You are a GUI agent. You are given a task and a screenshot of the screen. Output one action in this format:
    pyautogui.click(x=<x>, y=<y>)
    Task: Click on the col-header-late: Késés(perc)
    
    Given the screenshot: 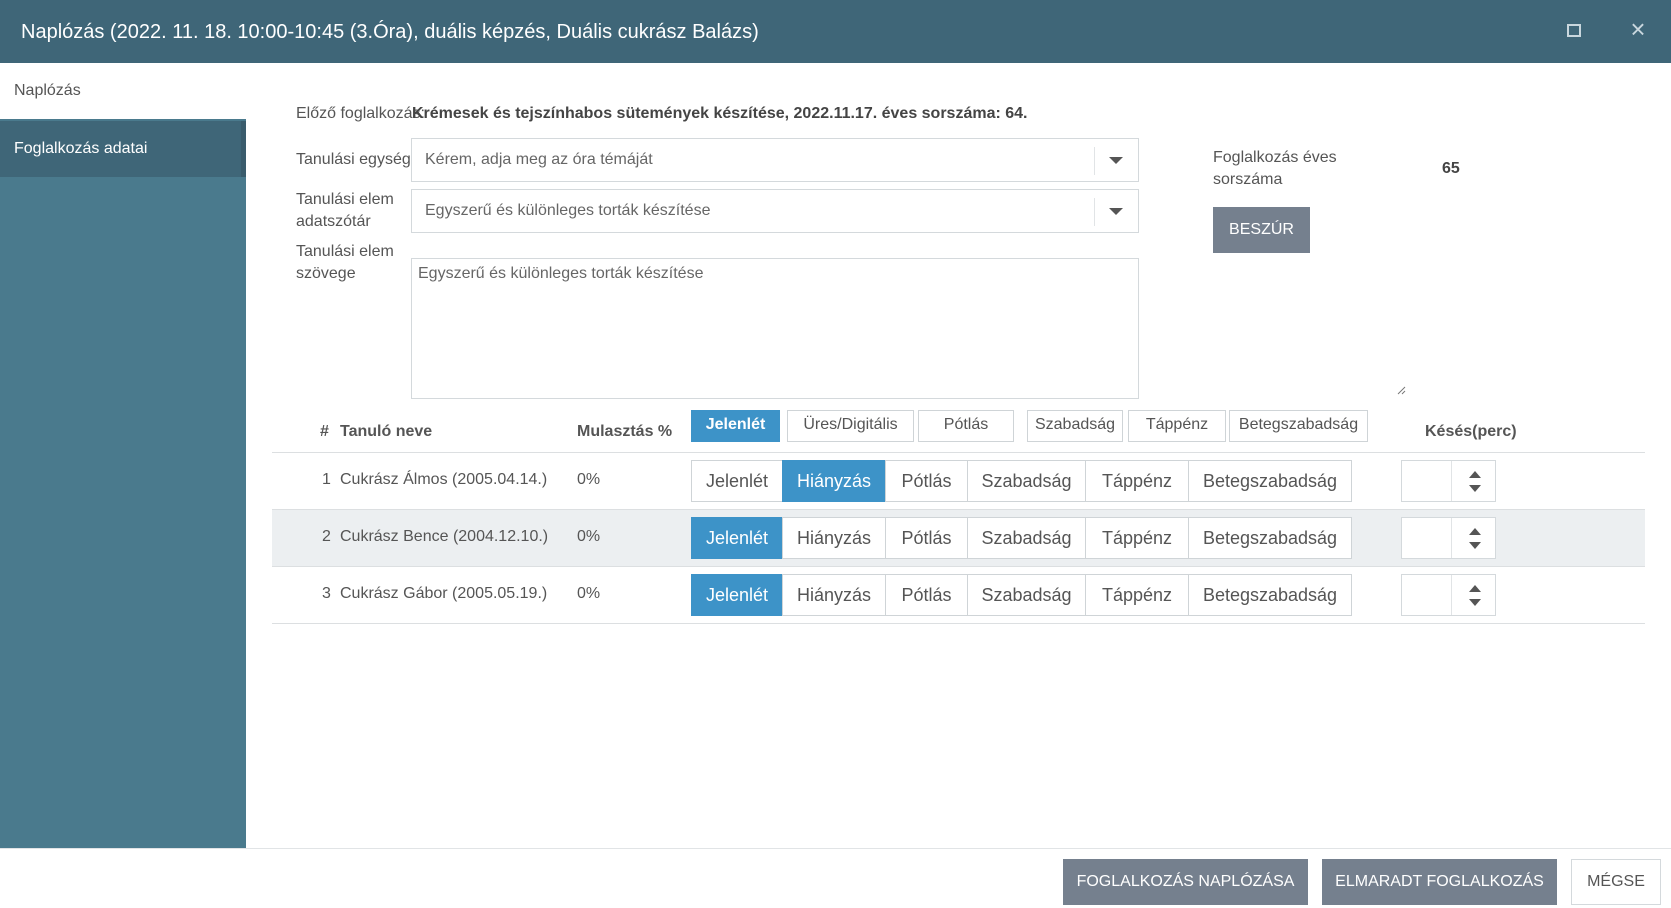 What is the action you would take?
    pyautogui.click(x=1471, y=431)
    